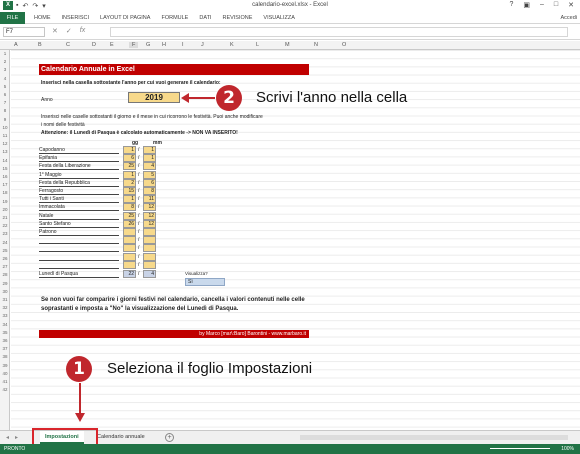  Describe the element at coordinates (5, 184) in the screenshot. I see `row-header: 17` at that location.